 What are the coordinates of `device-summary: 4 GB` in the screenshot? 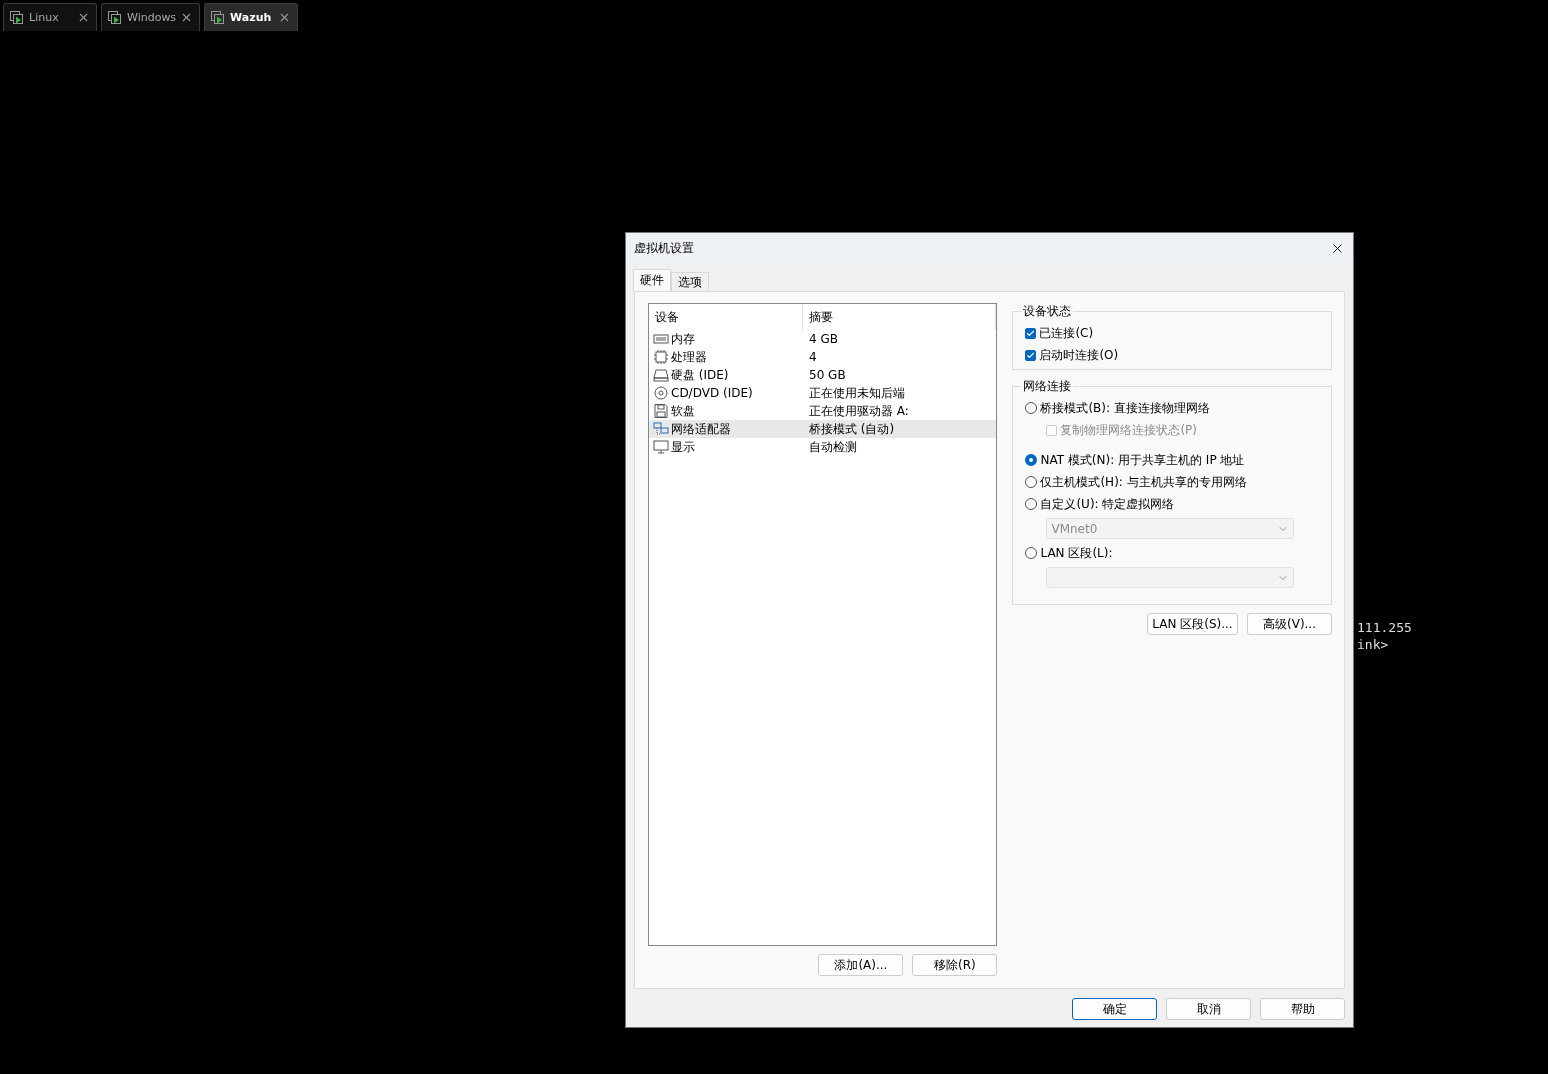 It's located at (823, 339).